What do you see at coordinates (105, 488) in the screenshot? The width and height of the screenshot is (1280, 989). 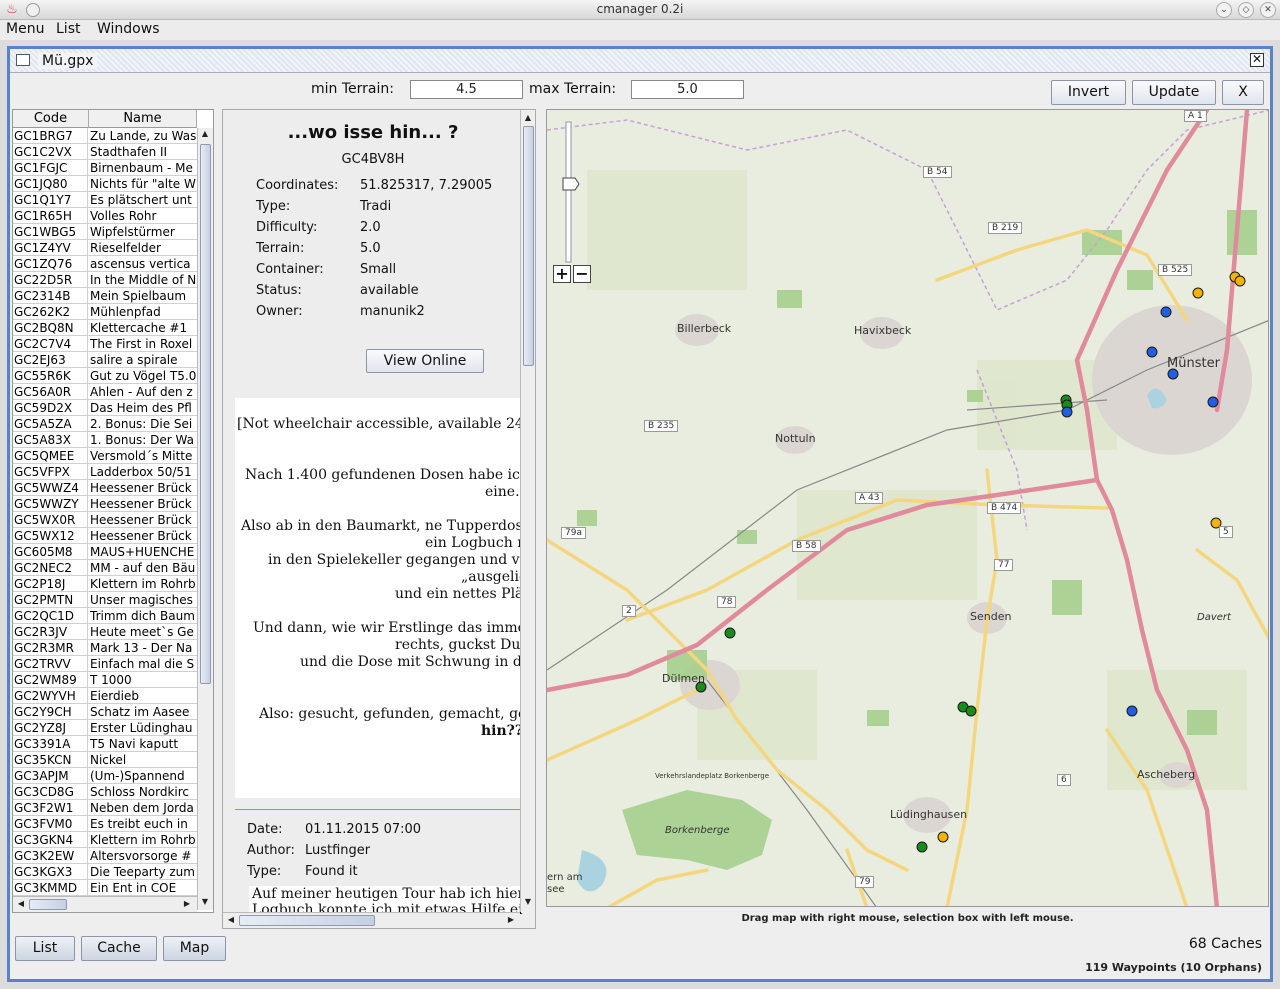 I see `table-row: GC5WWZ4 Heessener Brück` at bounding box center [105, 488].